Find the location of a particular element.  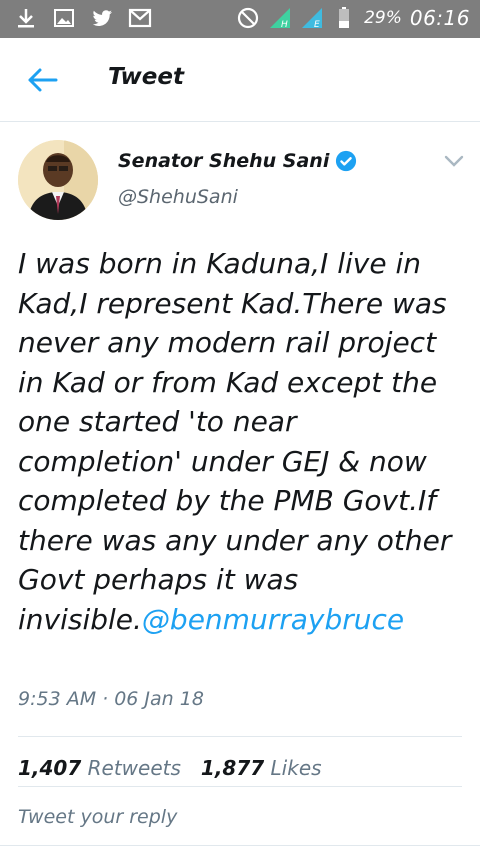

gmail-icon is located at coordinates (140, 18).